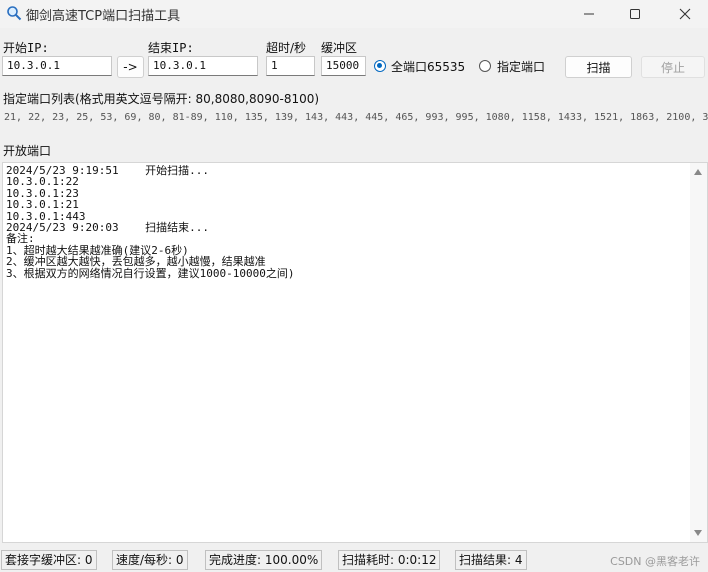 Image resolution: width=708 pixels, height=572 pixels. I want to click on status-socket-buffer: 套接字缓冲区: 0, so click(49, 560).